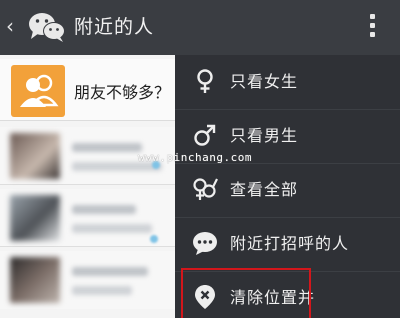 The height and width of the screenshot is (318, 400). Describe the element at coordinates (122, 92) in the screenshot. I see `banner-text: 朋友不够多？` at that location.